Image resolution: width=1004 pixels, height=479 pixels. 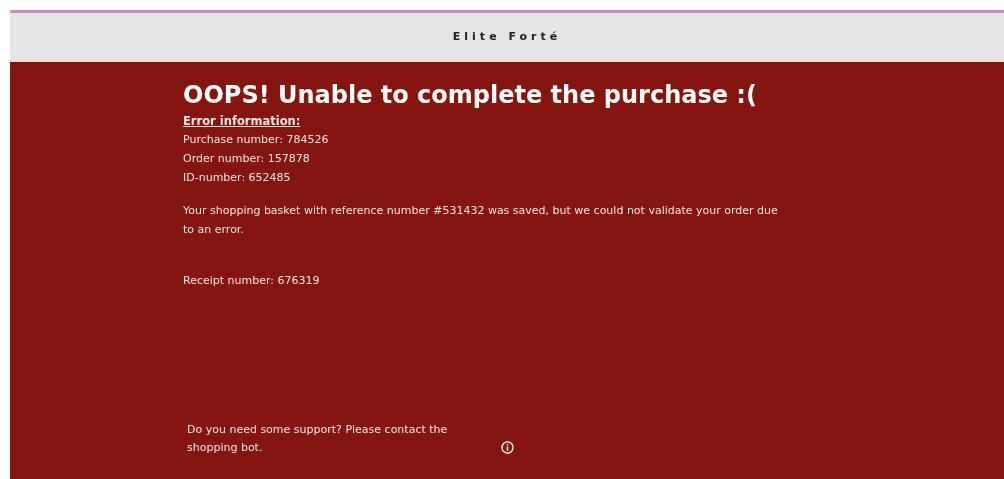 What do you see at coordinates (252, 281) in the screenshot?
I see `receipt-number: Receipt number: 676319` at bounding box center [252, 281].